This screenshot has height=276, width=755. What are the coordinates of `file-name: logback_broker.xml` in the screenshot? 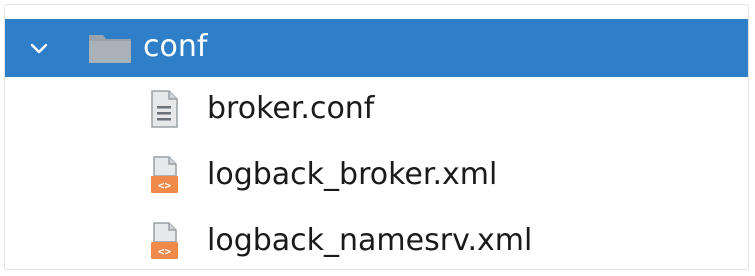 It's located at (352, 174).